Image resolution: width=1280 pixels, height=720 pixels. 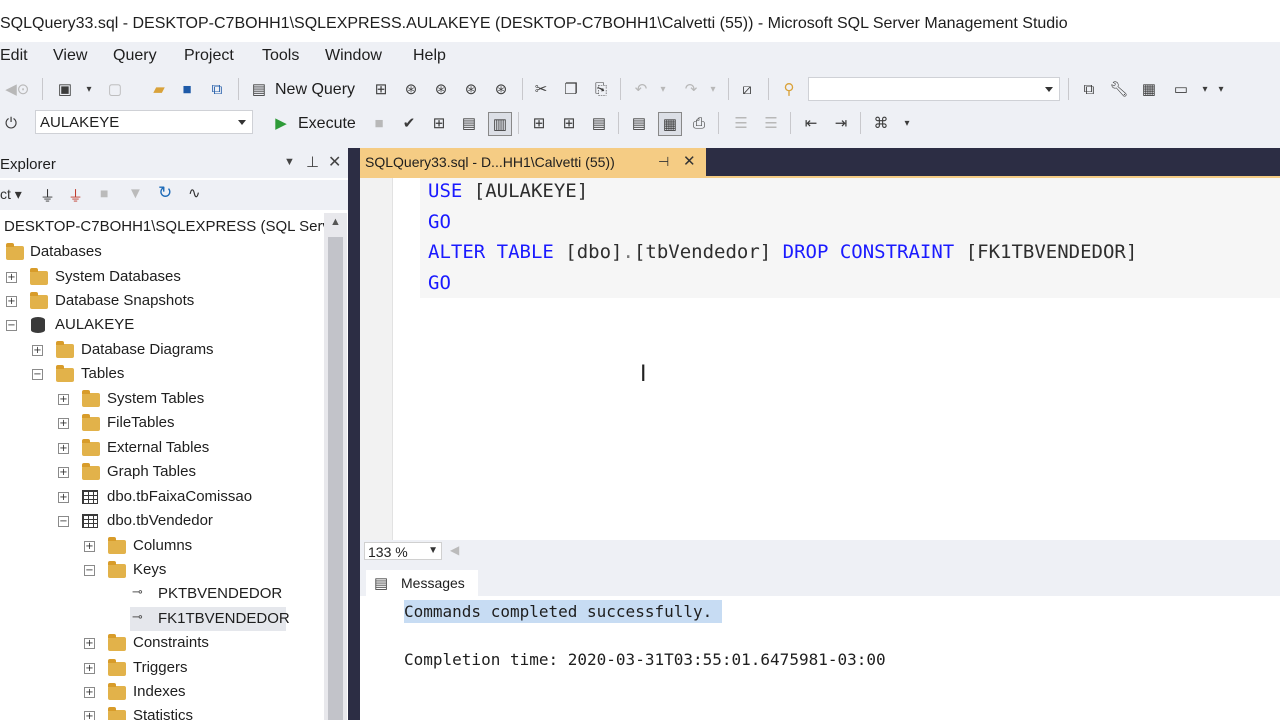 What do you see at coordinates (571, 89) in the screenshot?
I see `copy-icon: ❐` at bounding box center [571, 89].